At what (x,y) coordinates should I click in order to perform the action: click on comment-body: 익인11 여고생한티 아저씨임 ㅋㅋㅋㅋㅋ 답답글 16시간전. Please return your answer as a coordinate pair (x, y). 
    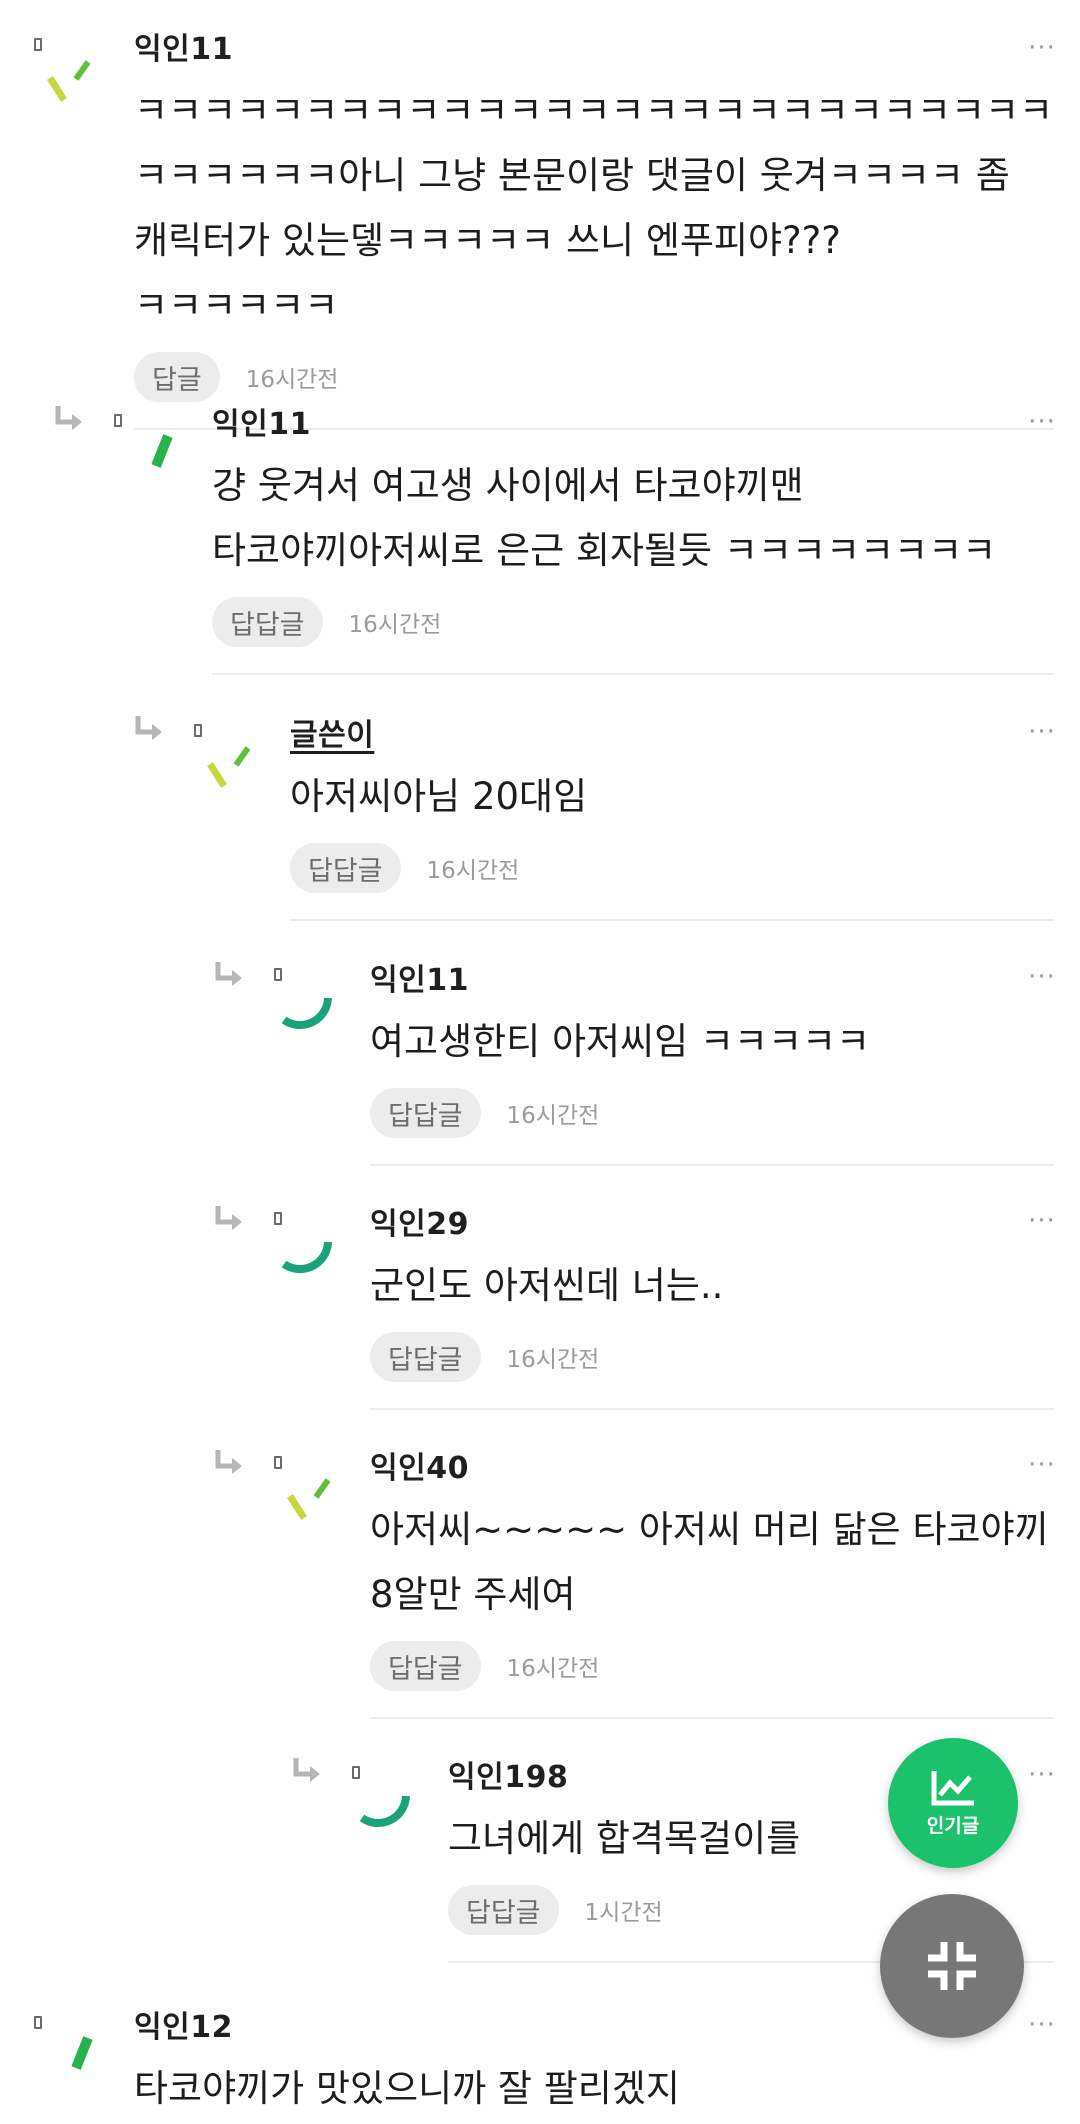
    Looking at the image, I should click on (712, 1063).